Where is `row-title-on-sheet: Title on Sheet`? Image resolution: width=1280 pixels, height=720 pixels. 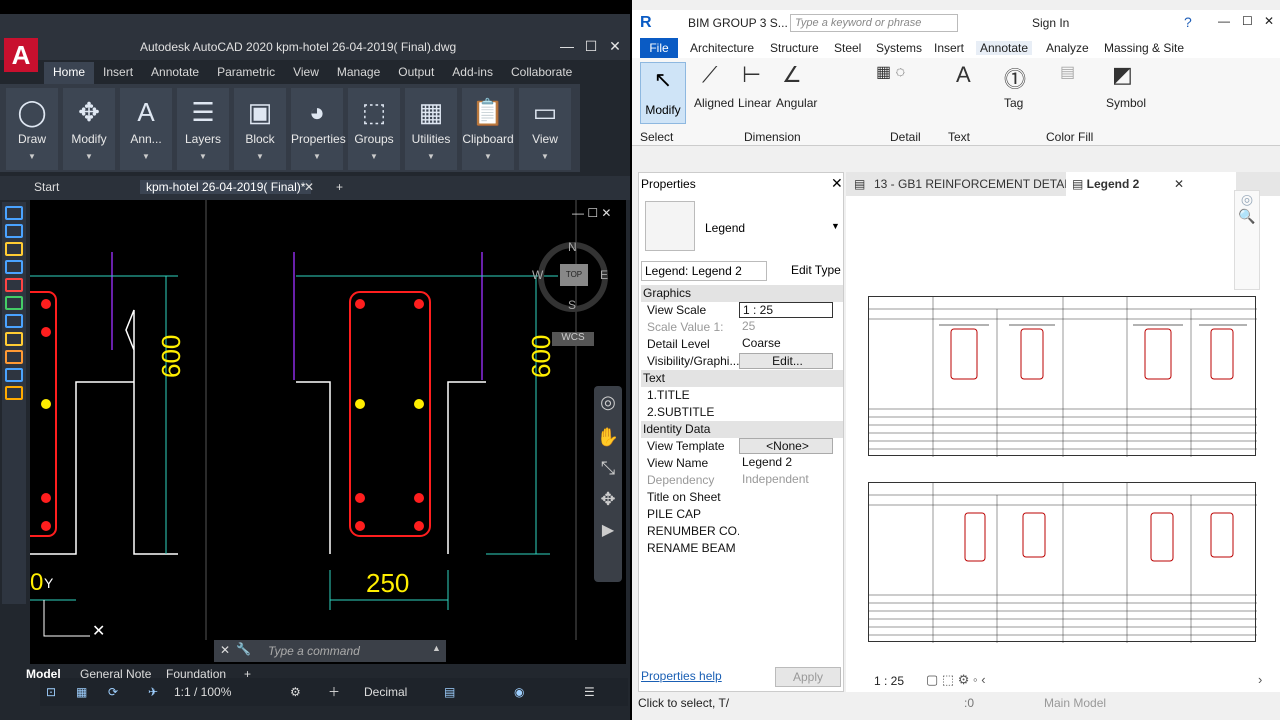
row-title-on-sheet: Title on Sheet is located at coordinates (742, 497).